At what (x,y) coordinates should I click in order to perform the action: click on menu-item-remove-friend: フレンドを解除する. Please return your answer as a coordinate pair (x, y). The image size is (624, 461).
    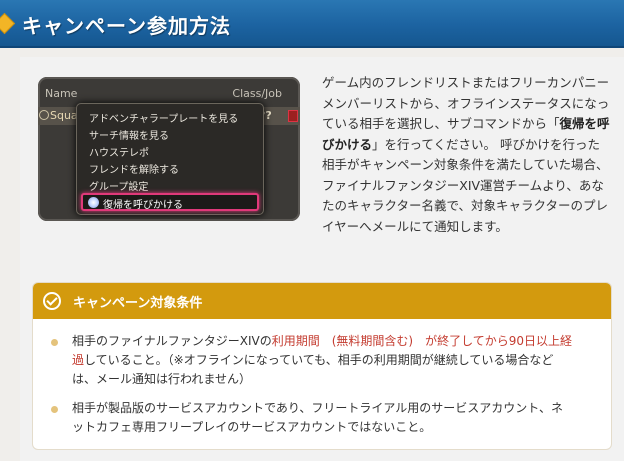
    Looking at the image, I should click on (134, 170).